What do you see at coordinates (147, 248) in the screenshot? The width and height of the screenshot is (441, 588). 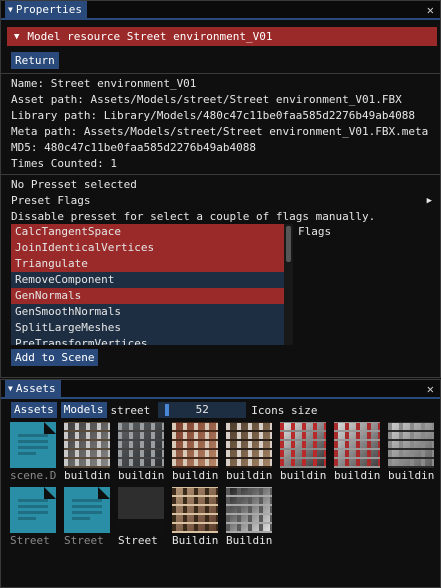 I see `flag-item: JoinIdenticalVertices` at bounding box center [147, 248].